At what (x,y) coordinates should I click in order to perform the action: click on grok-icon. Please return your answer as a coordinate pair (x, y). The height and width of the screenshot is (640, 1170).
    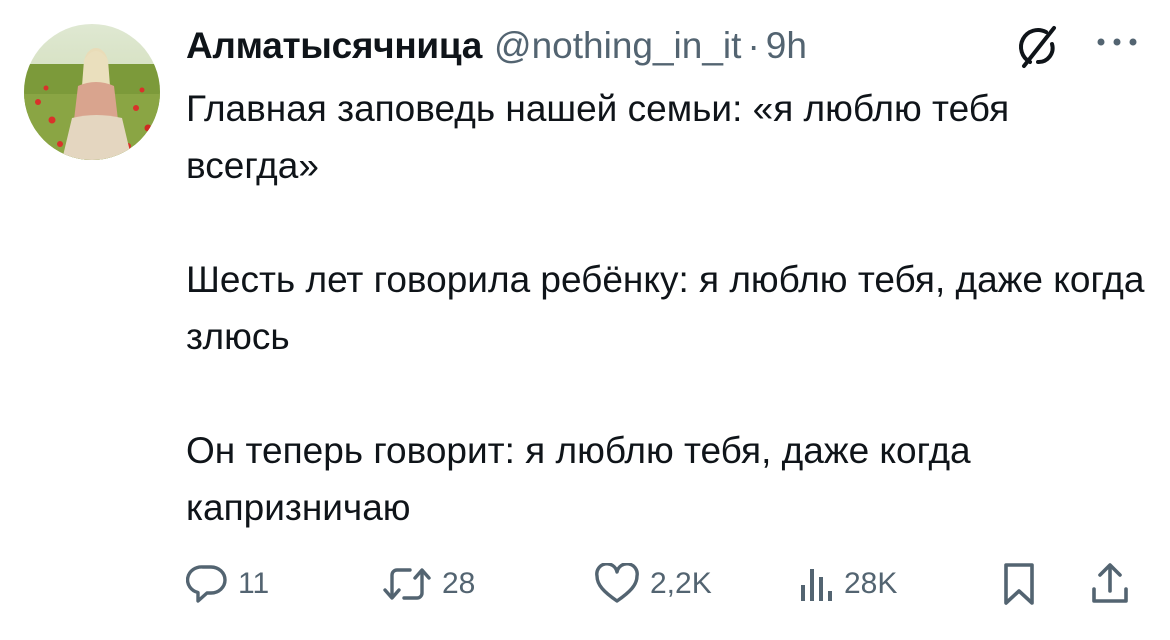
    Looking at the image, I should click on (1038, 46).